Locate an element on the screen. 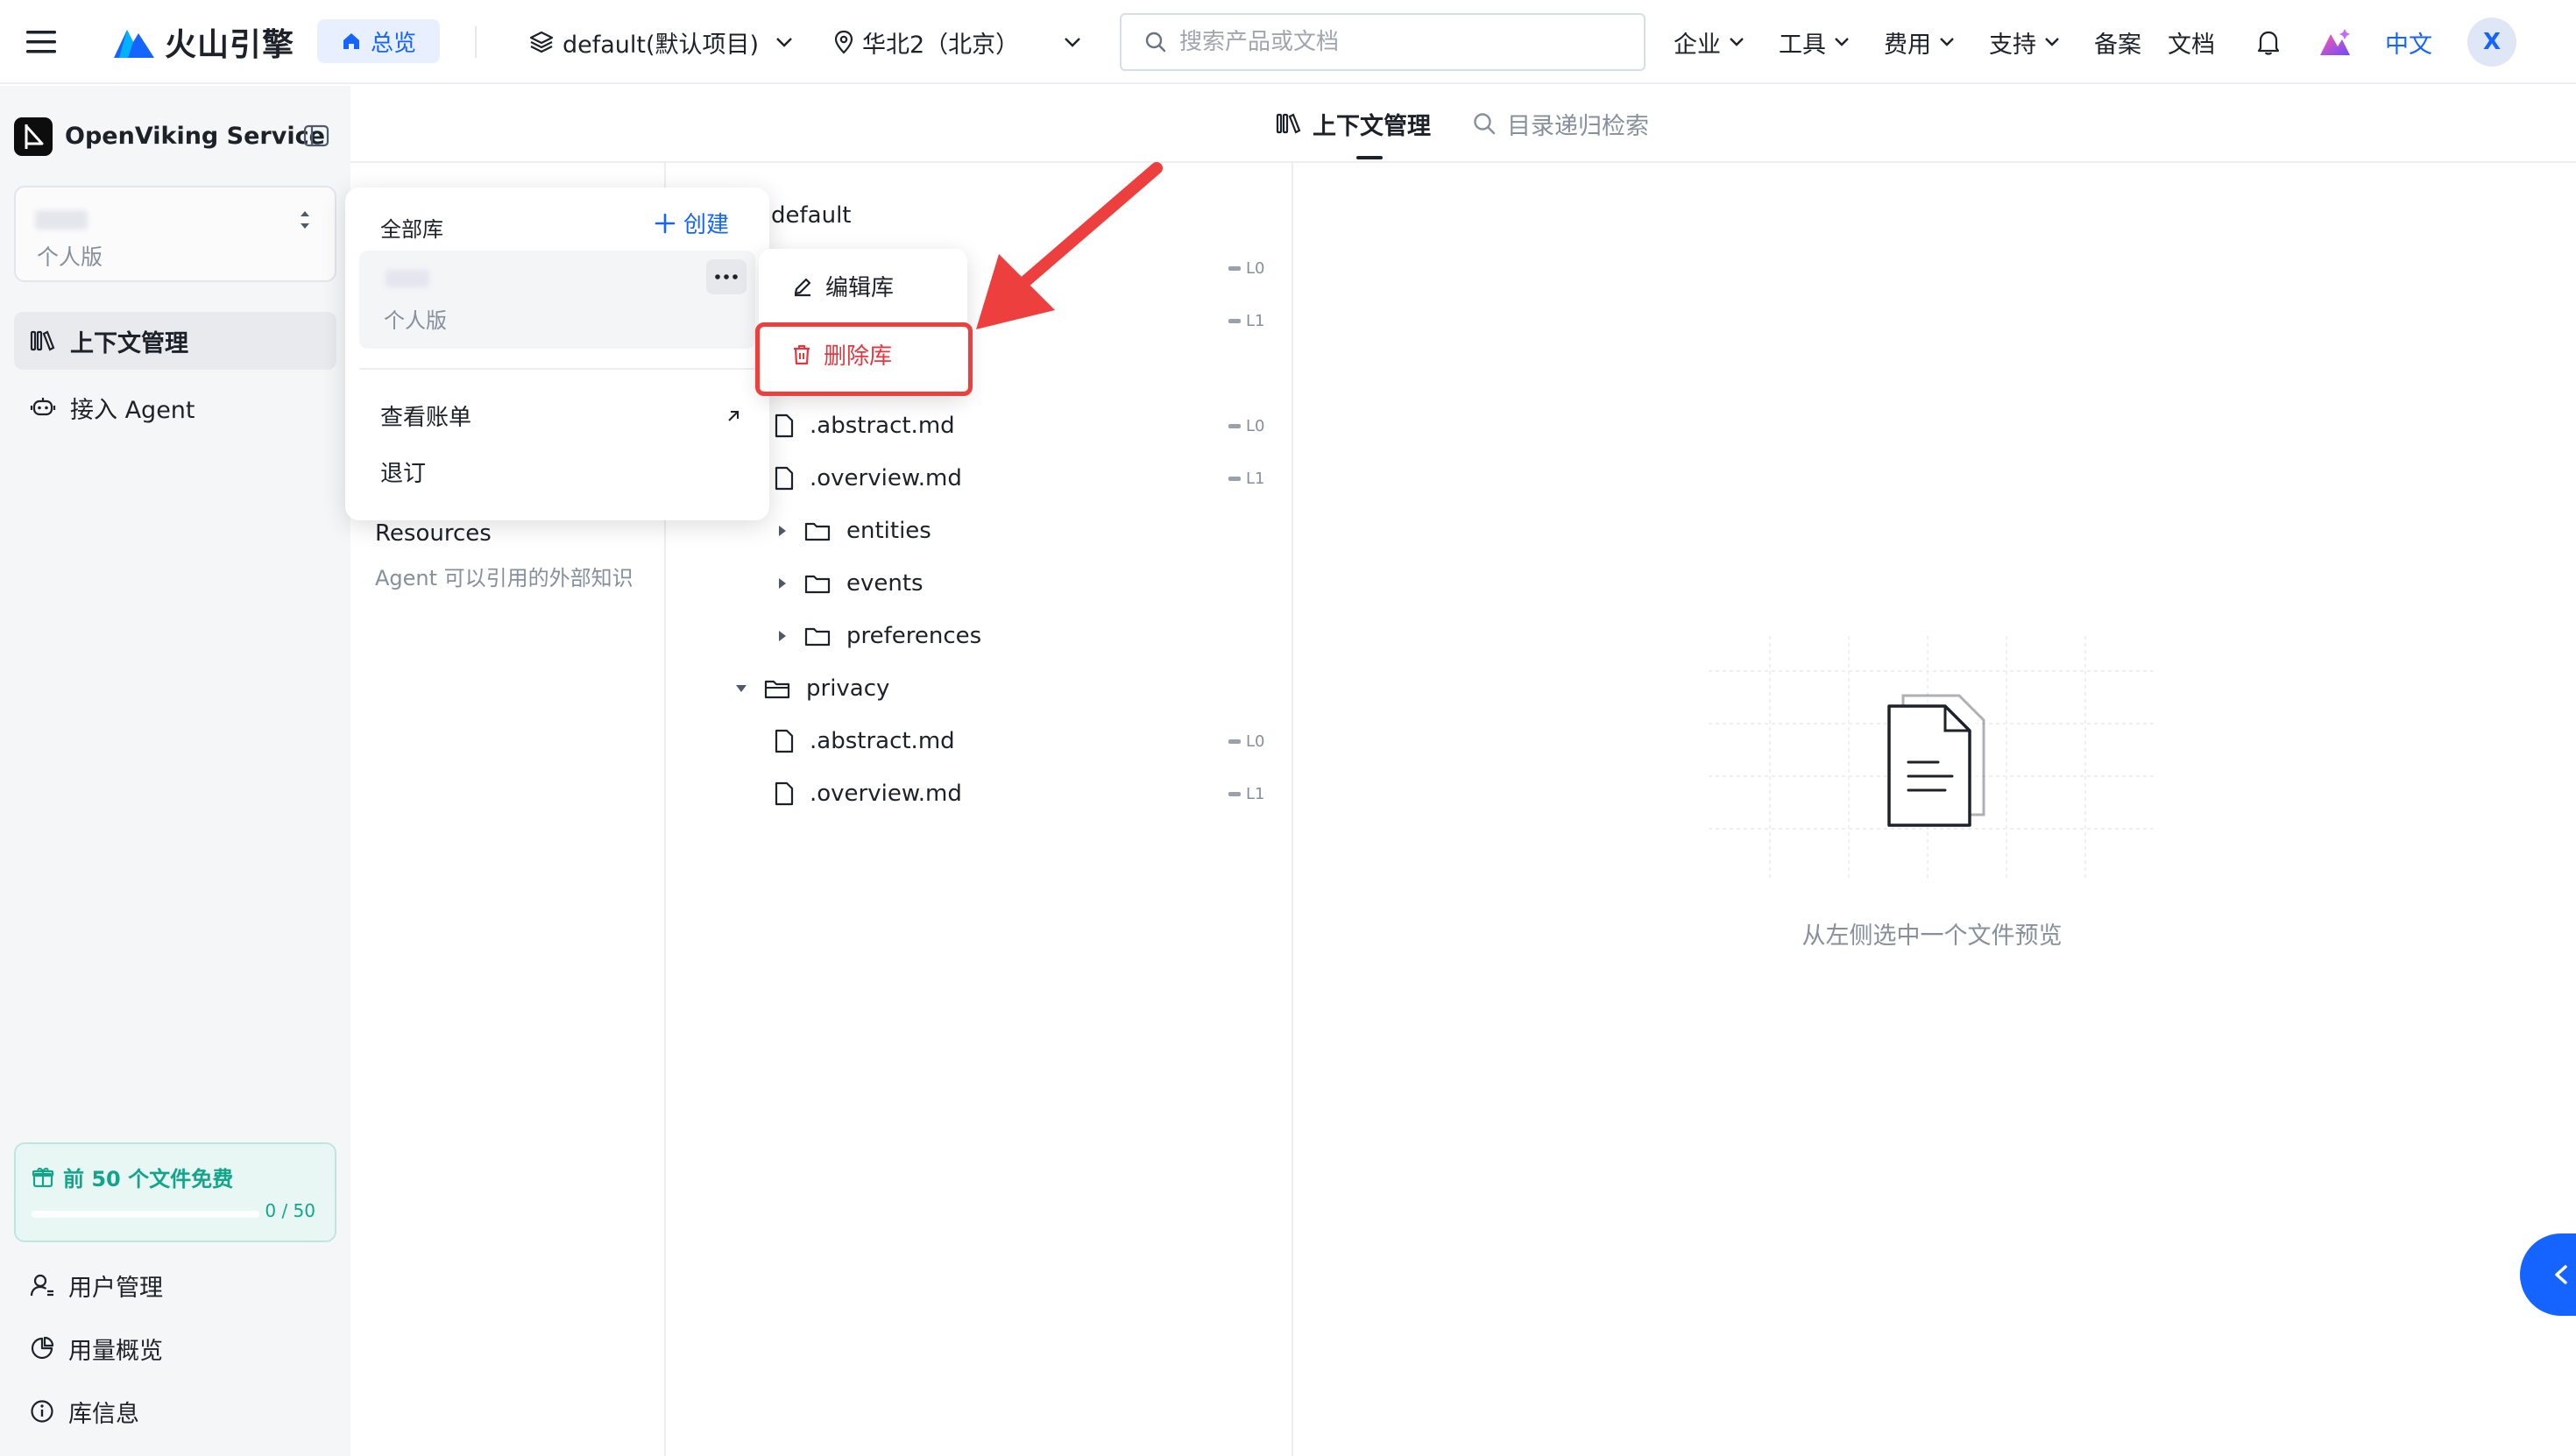 The image size is (2576, 1456). tree-root-default: default is located at coordinates (811, 215).